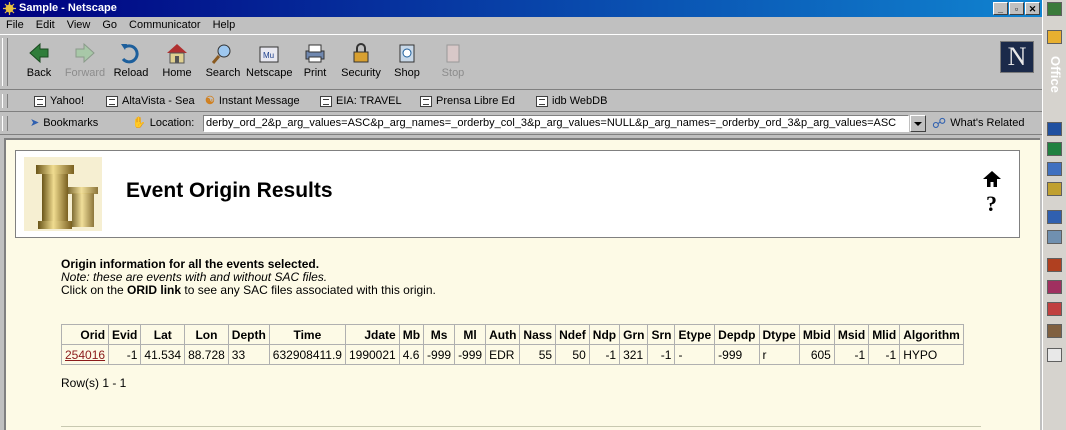  I want to click on orid-link: 254016, so click(85, 355).